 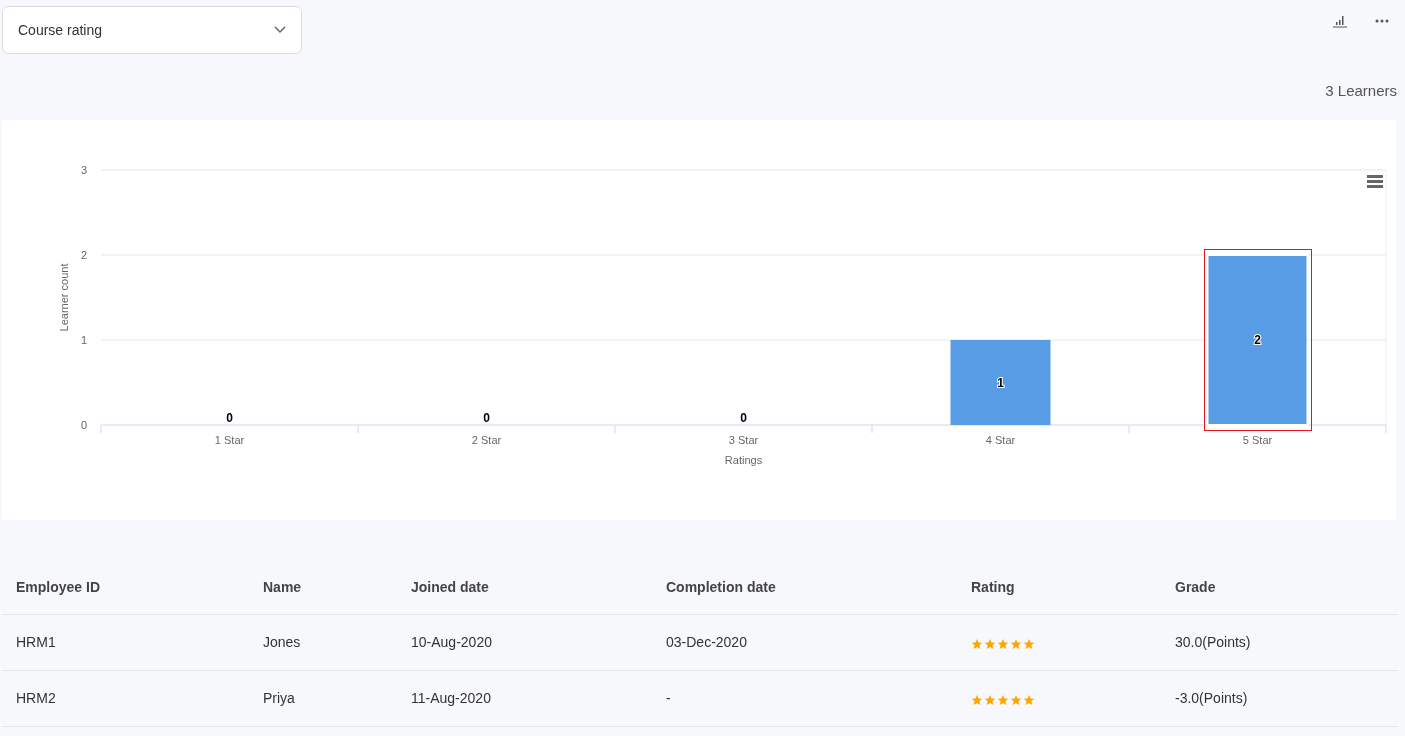 I want to click on column-header: Completion date, so click(x=721, y=587).